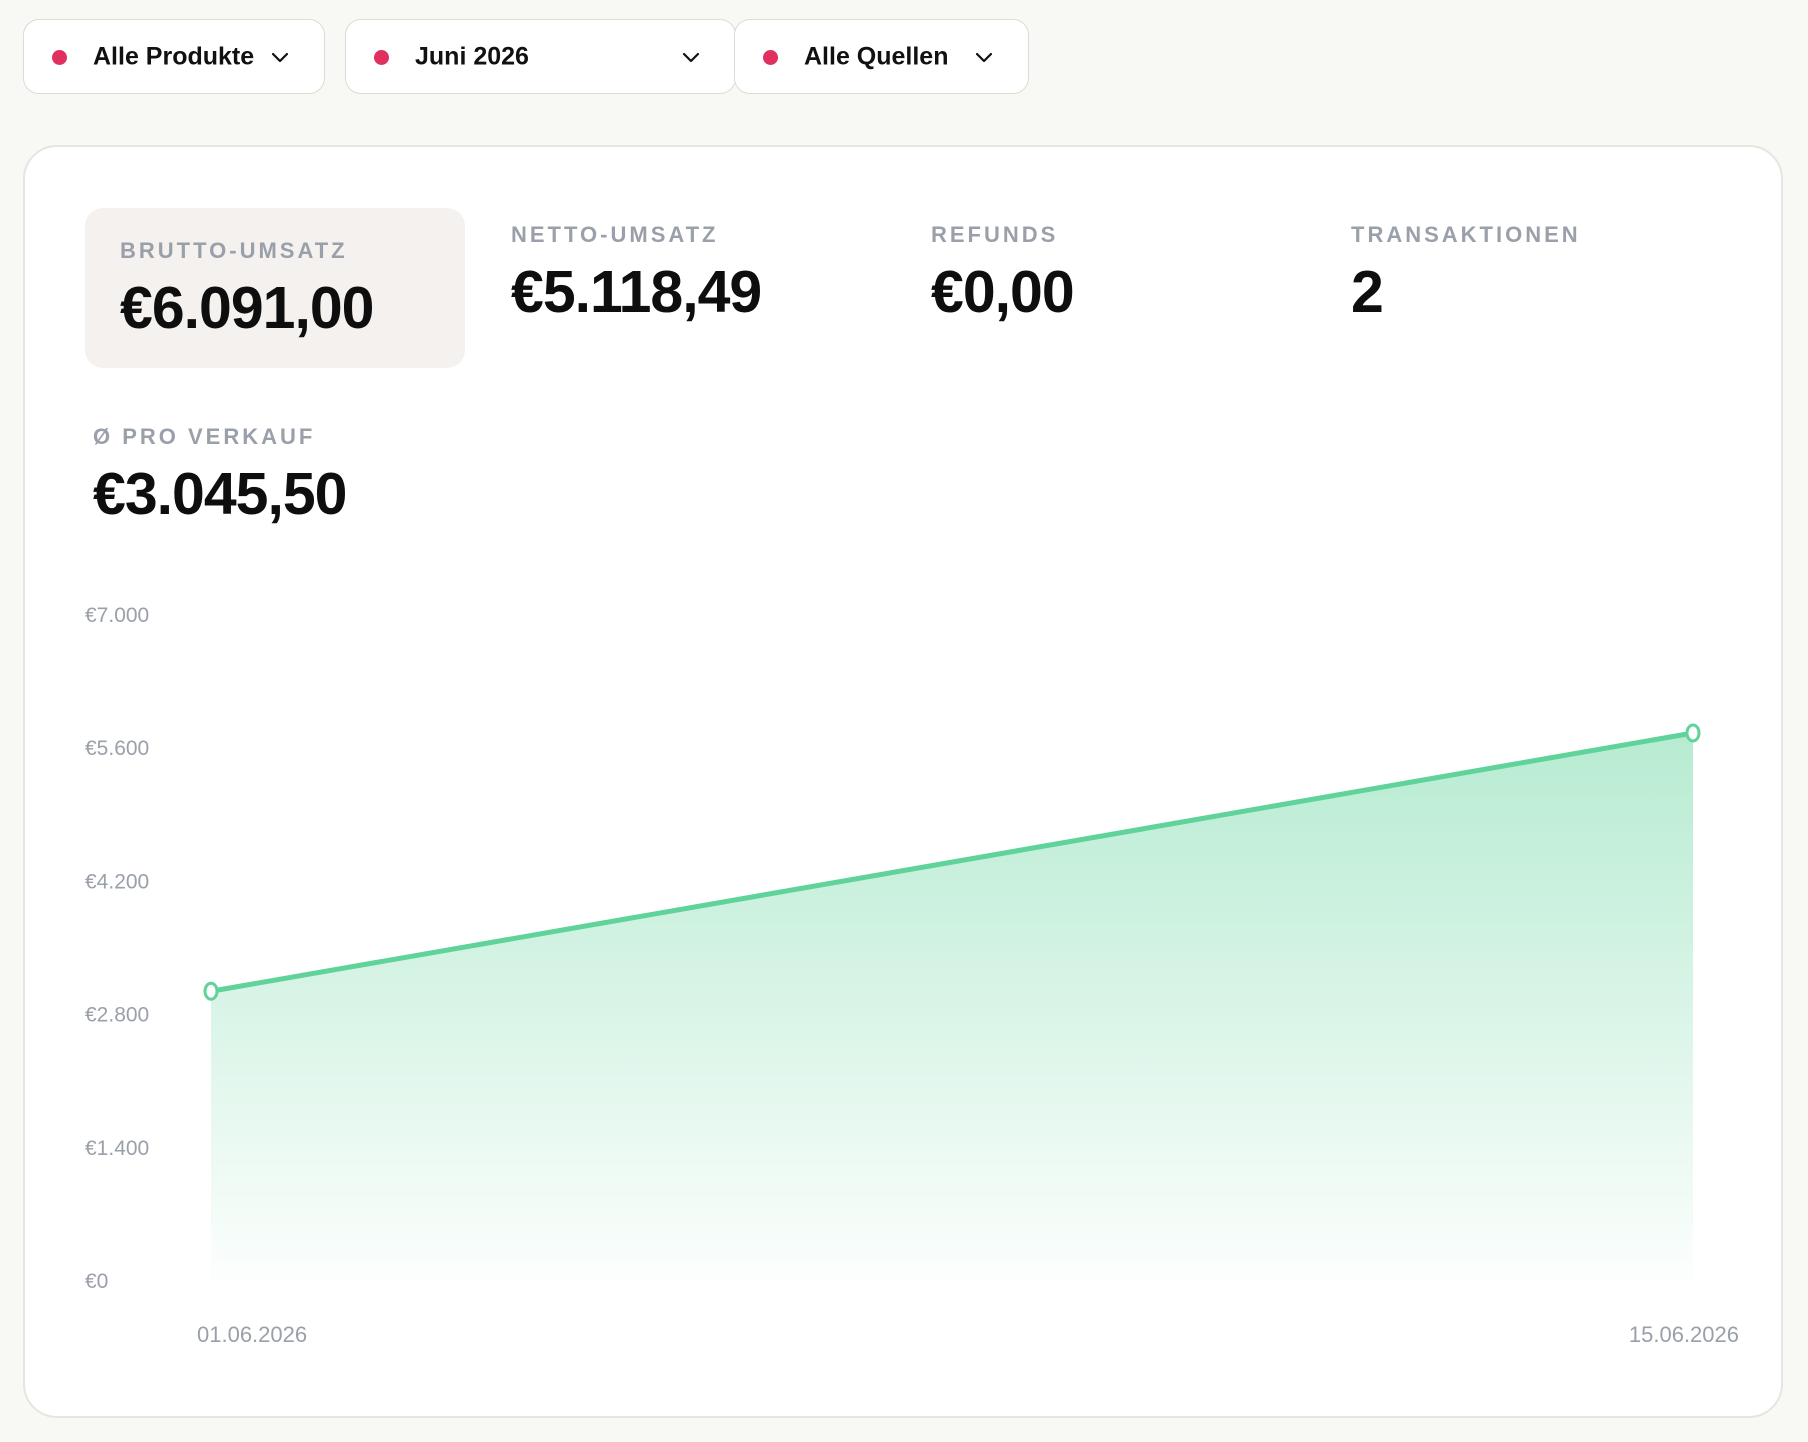  I want to click on filter-period-dropdown: Juni 2026, so click(540, 56).